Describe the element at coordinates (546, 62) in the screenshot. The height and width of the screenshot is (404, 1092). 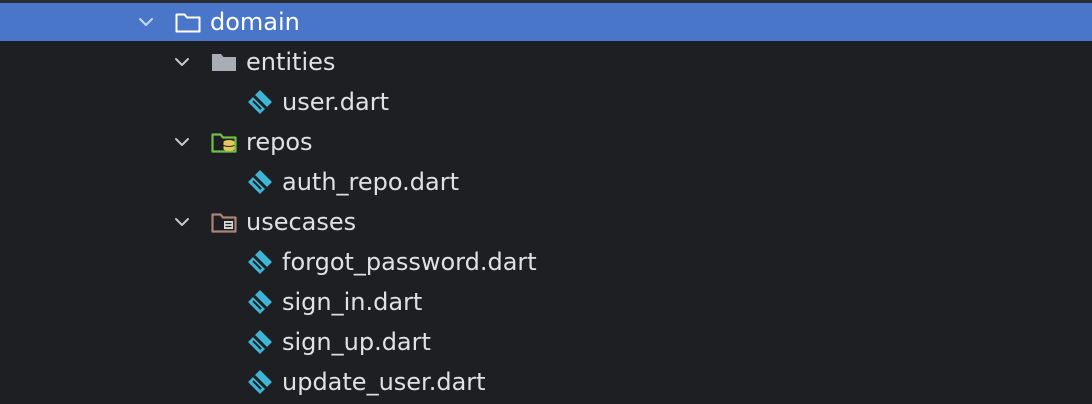
I see `tree-item-entities: entities` at that location.